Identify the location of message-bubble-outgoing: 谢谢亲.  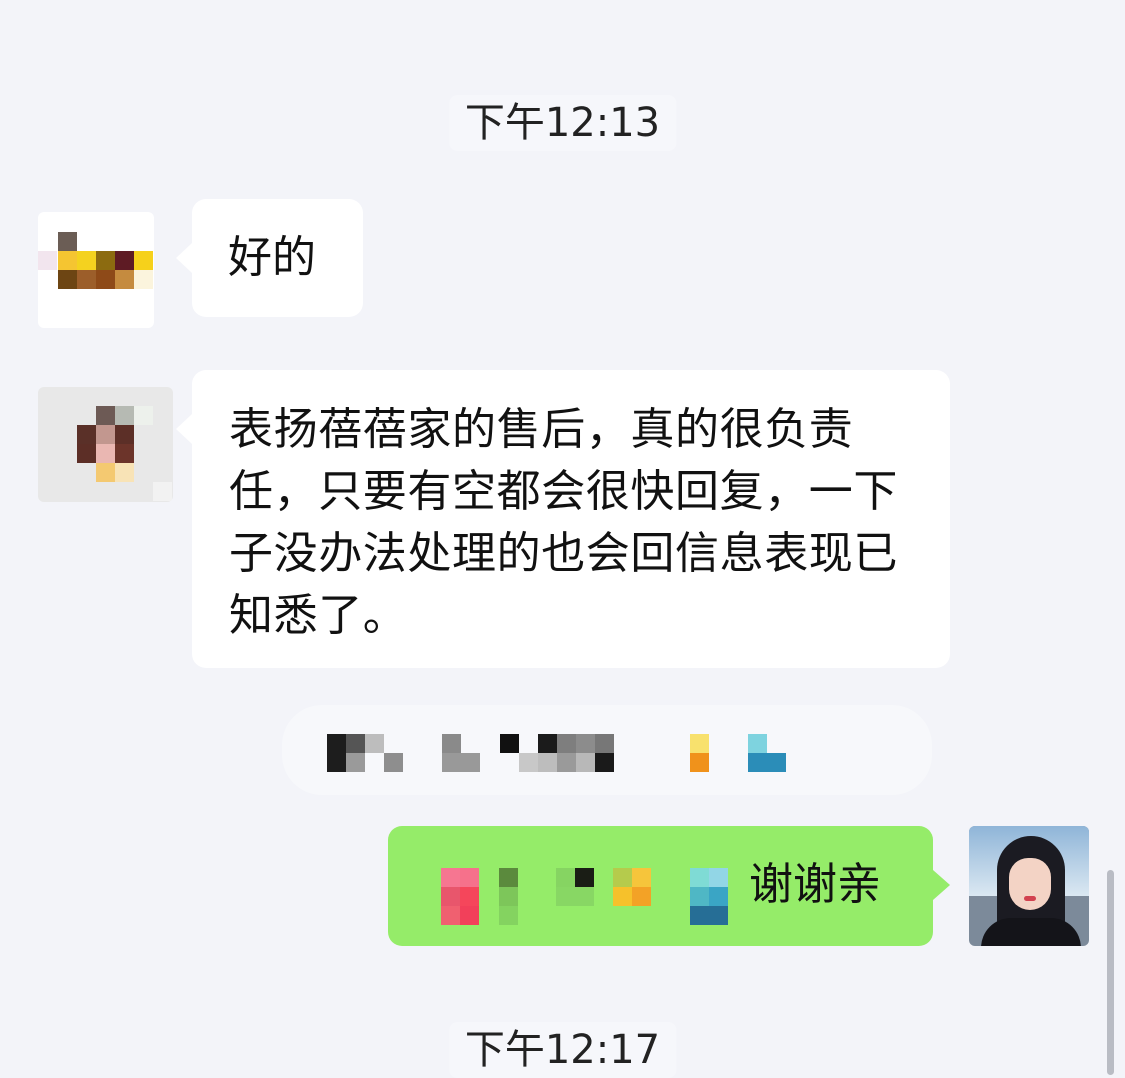
(669, 886).